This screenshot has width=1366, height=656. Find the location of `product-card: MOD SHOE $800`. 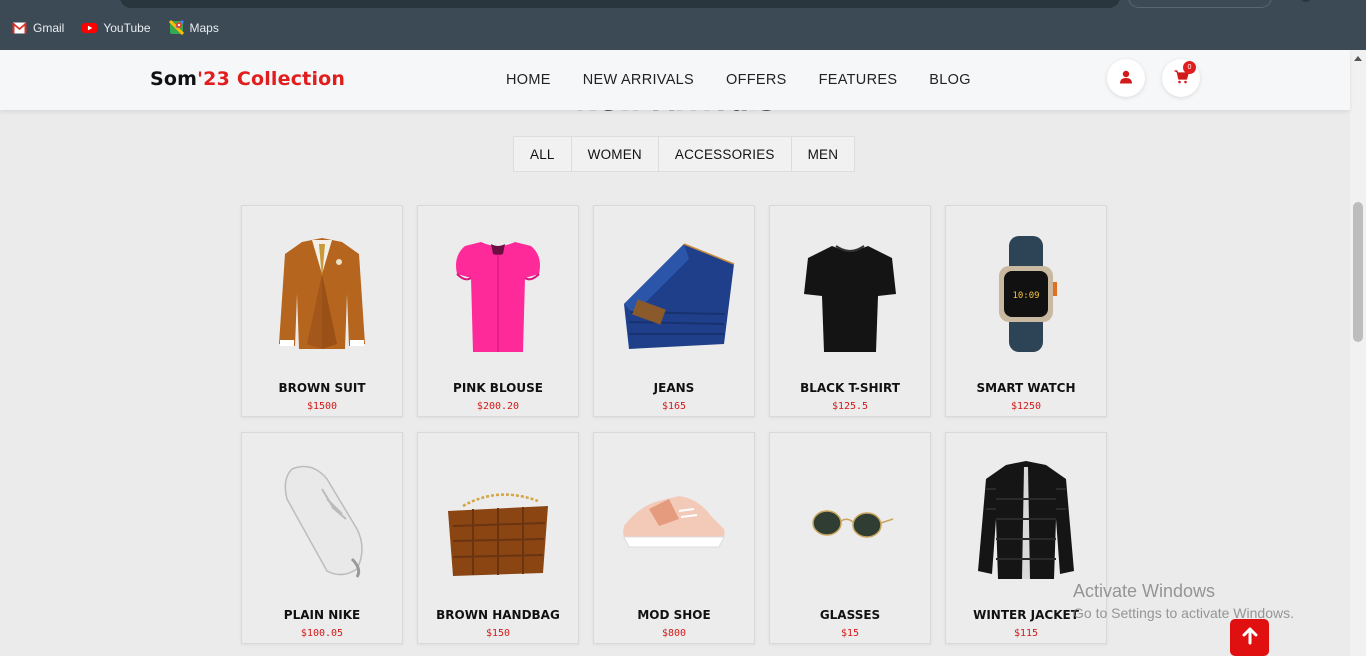

product-card: MOD SHOE $800 is located at coordinates (674, 538).